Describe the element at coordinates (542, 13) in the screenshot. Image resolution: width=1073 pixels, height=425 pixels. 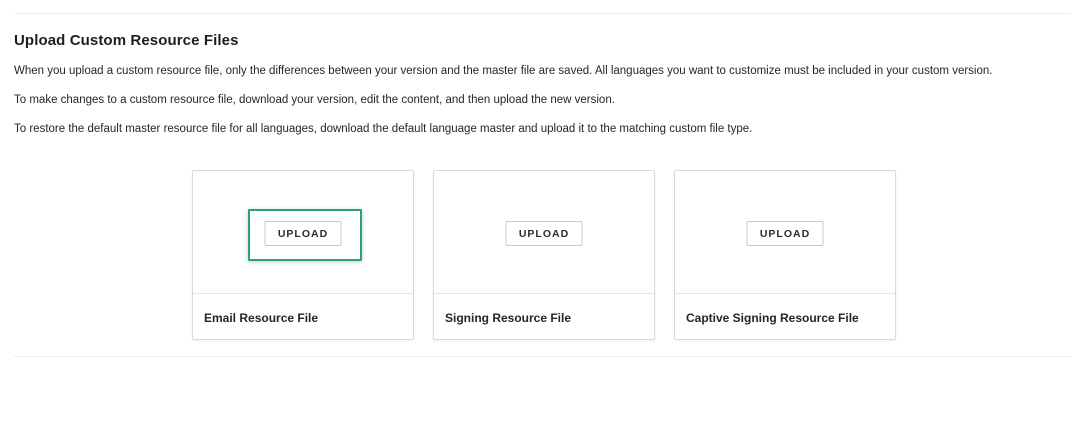
I see `top-divider` at that location.